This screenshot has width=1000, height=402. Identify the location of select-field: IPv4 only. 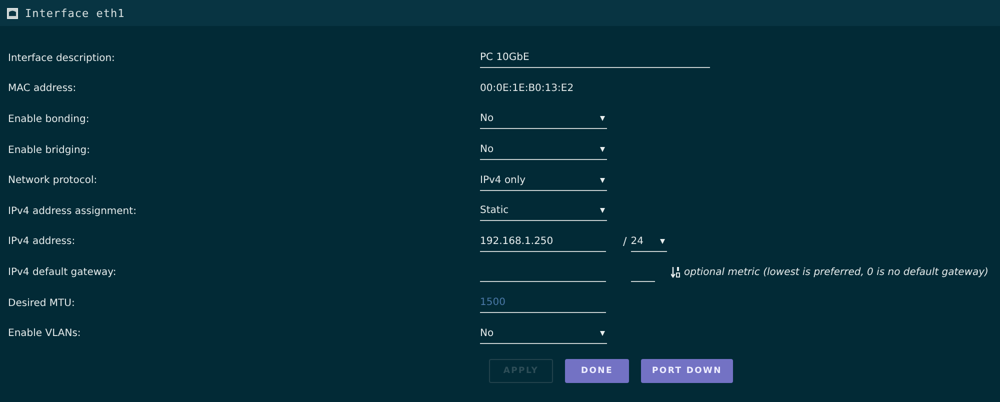
(543, 180).